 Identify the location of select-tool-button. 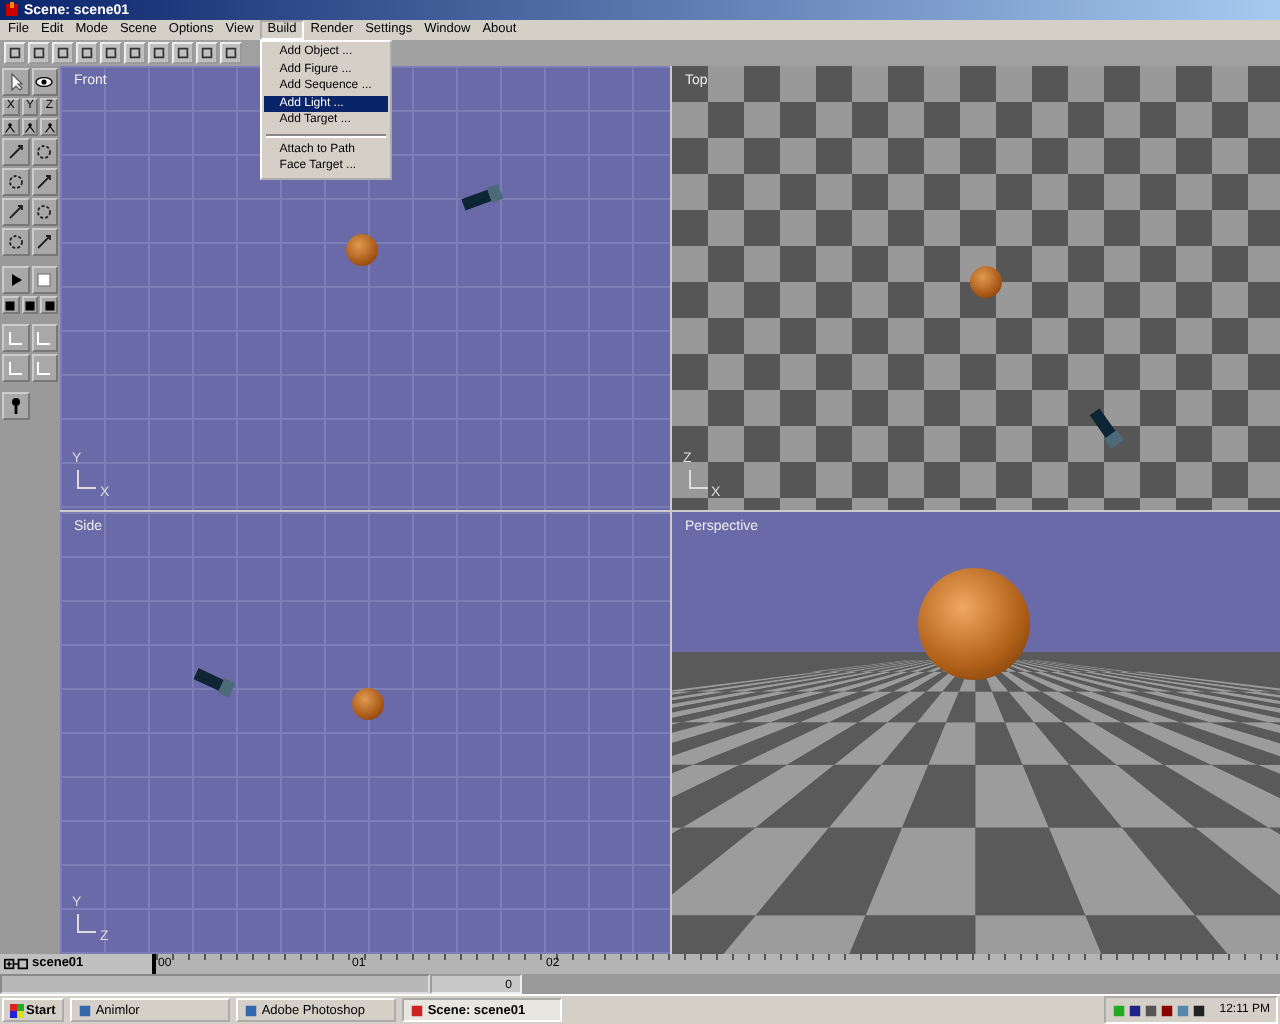
(15, 82).